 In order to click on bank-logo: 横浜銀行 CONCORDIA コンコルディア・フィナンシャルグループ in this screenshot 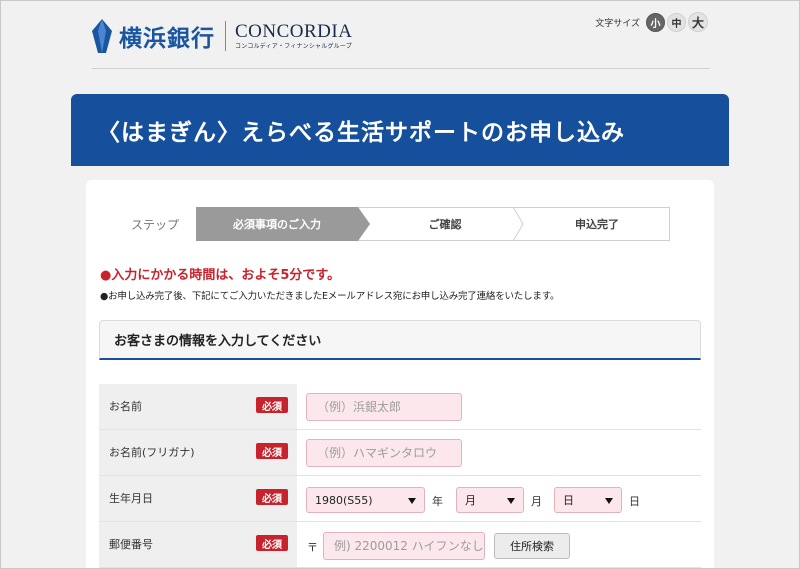, I will do `click(222, 36)`.